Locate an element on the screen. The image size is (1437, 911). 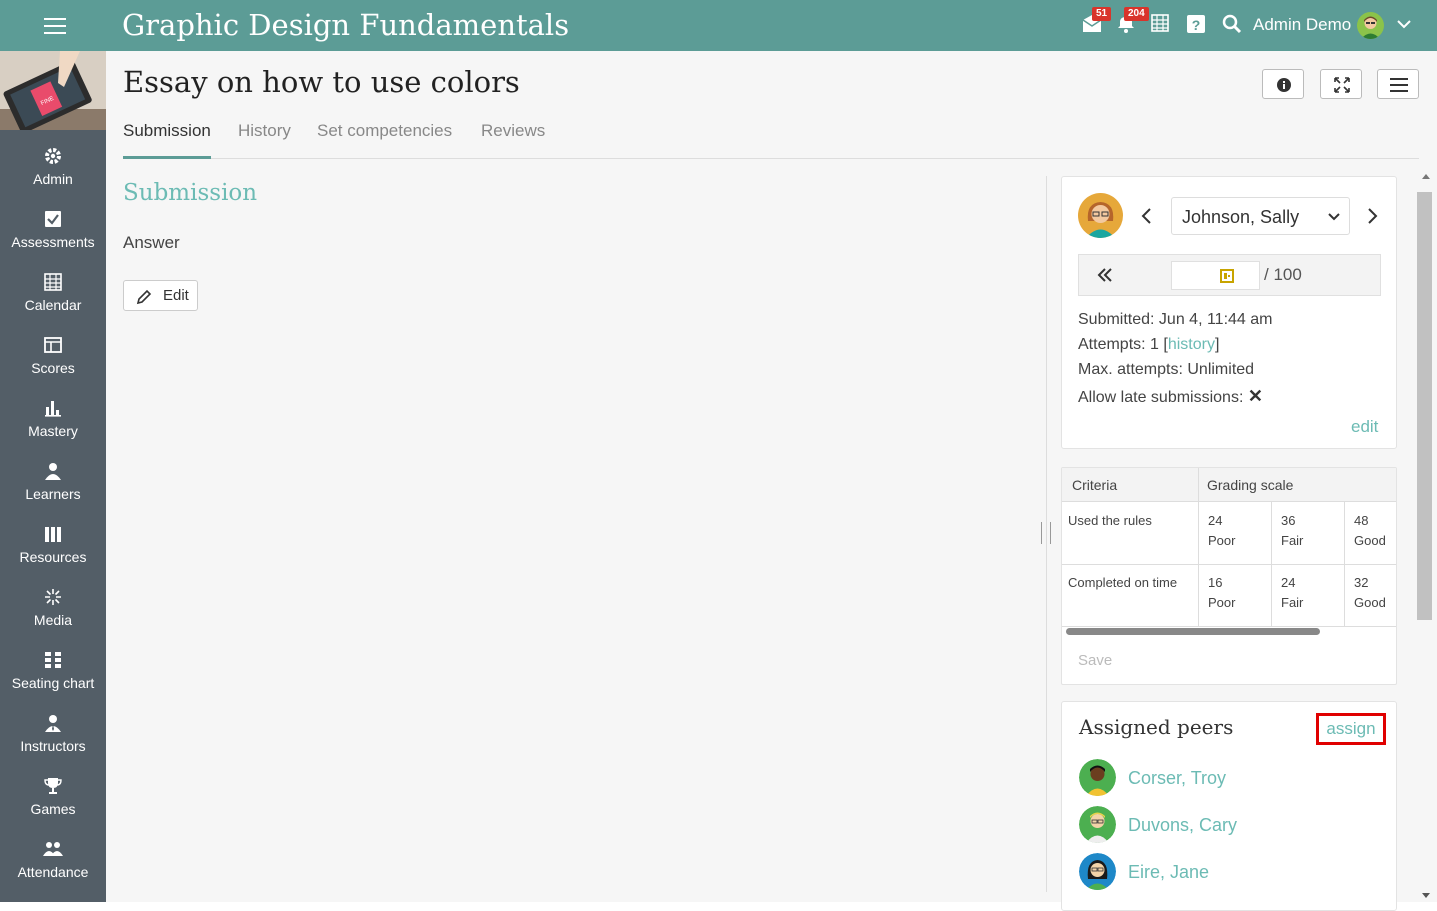
student-select: Johnson, Sally is located at coordinates (1260, 216).